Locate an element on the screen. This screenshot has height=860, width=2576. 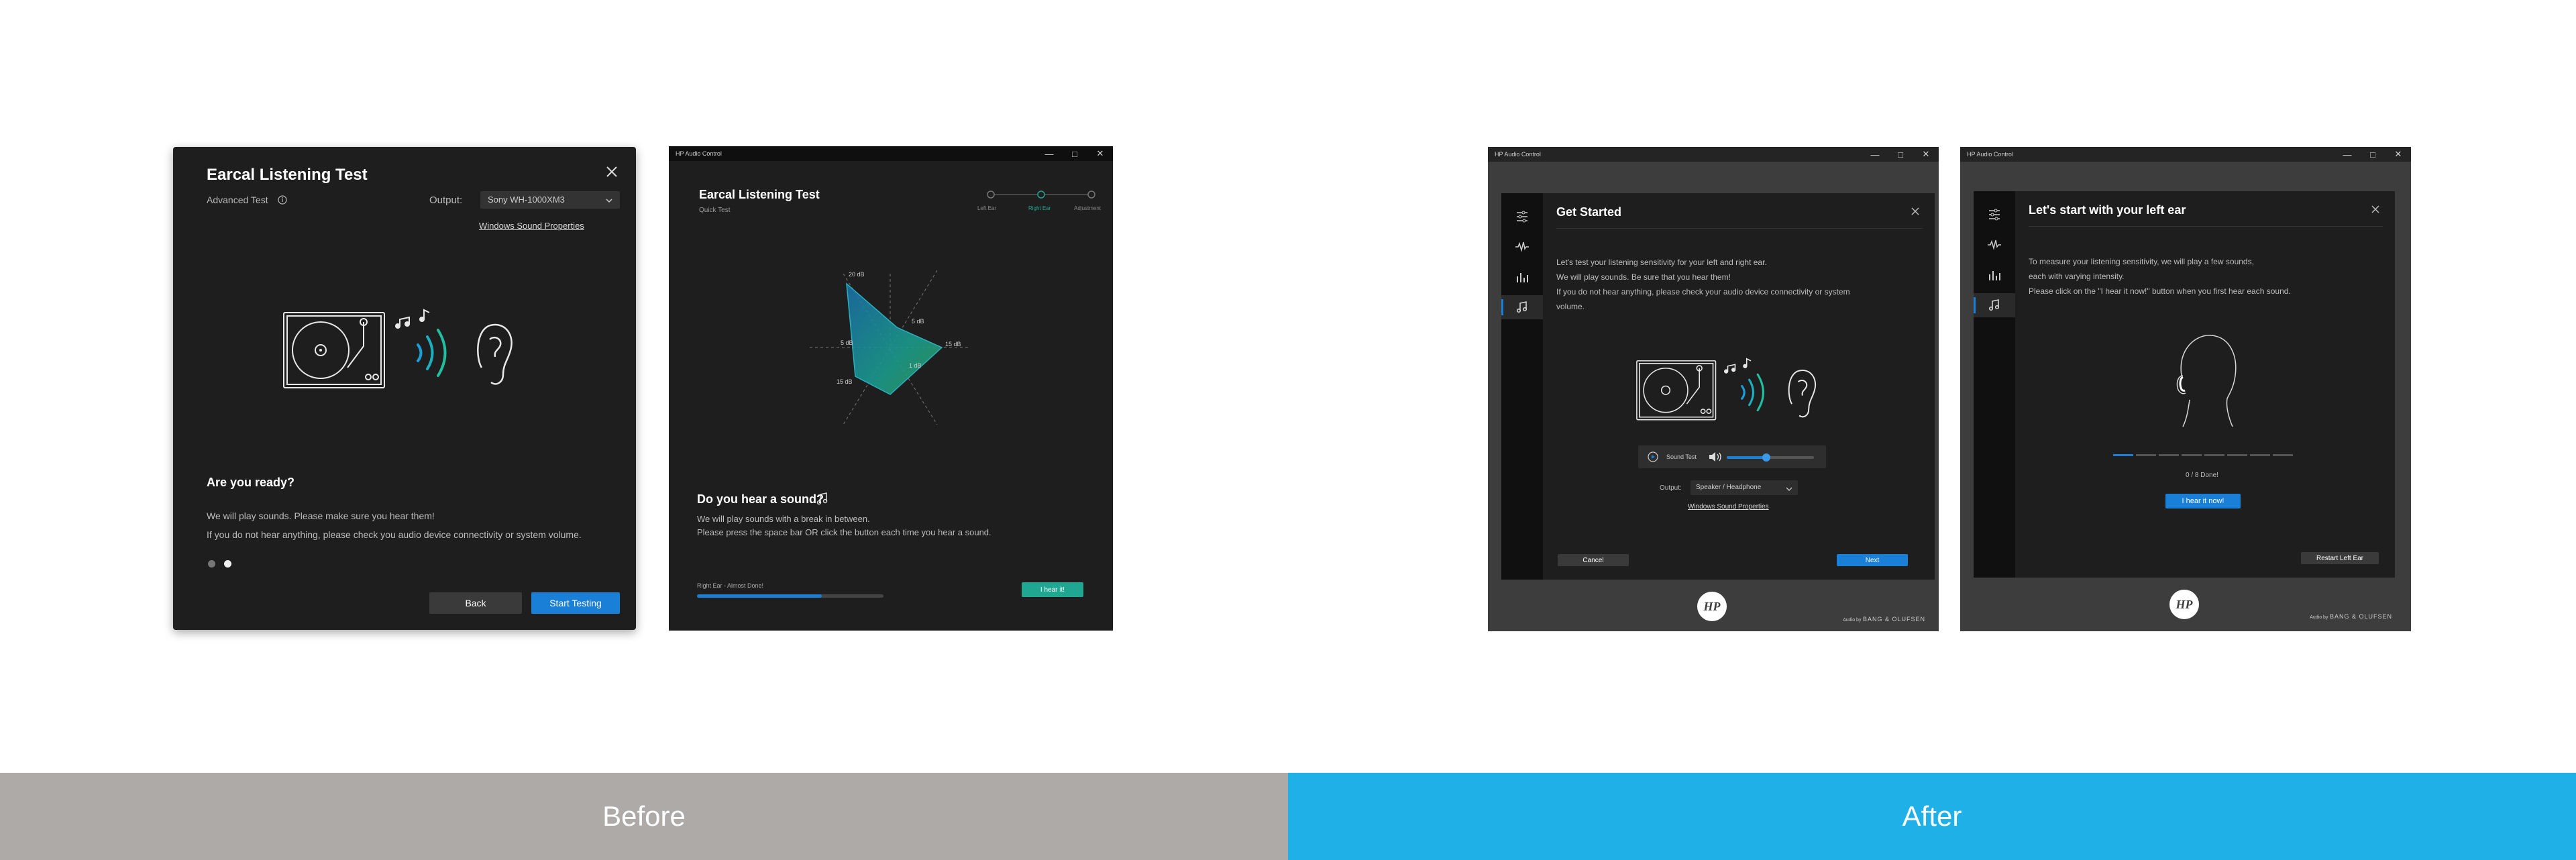
back-button: Back is located at coordinates (475, 603).